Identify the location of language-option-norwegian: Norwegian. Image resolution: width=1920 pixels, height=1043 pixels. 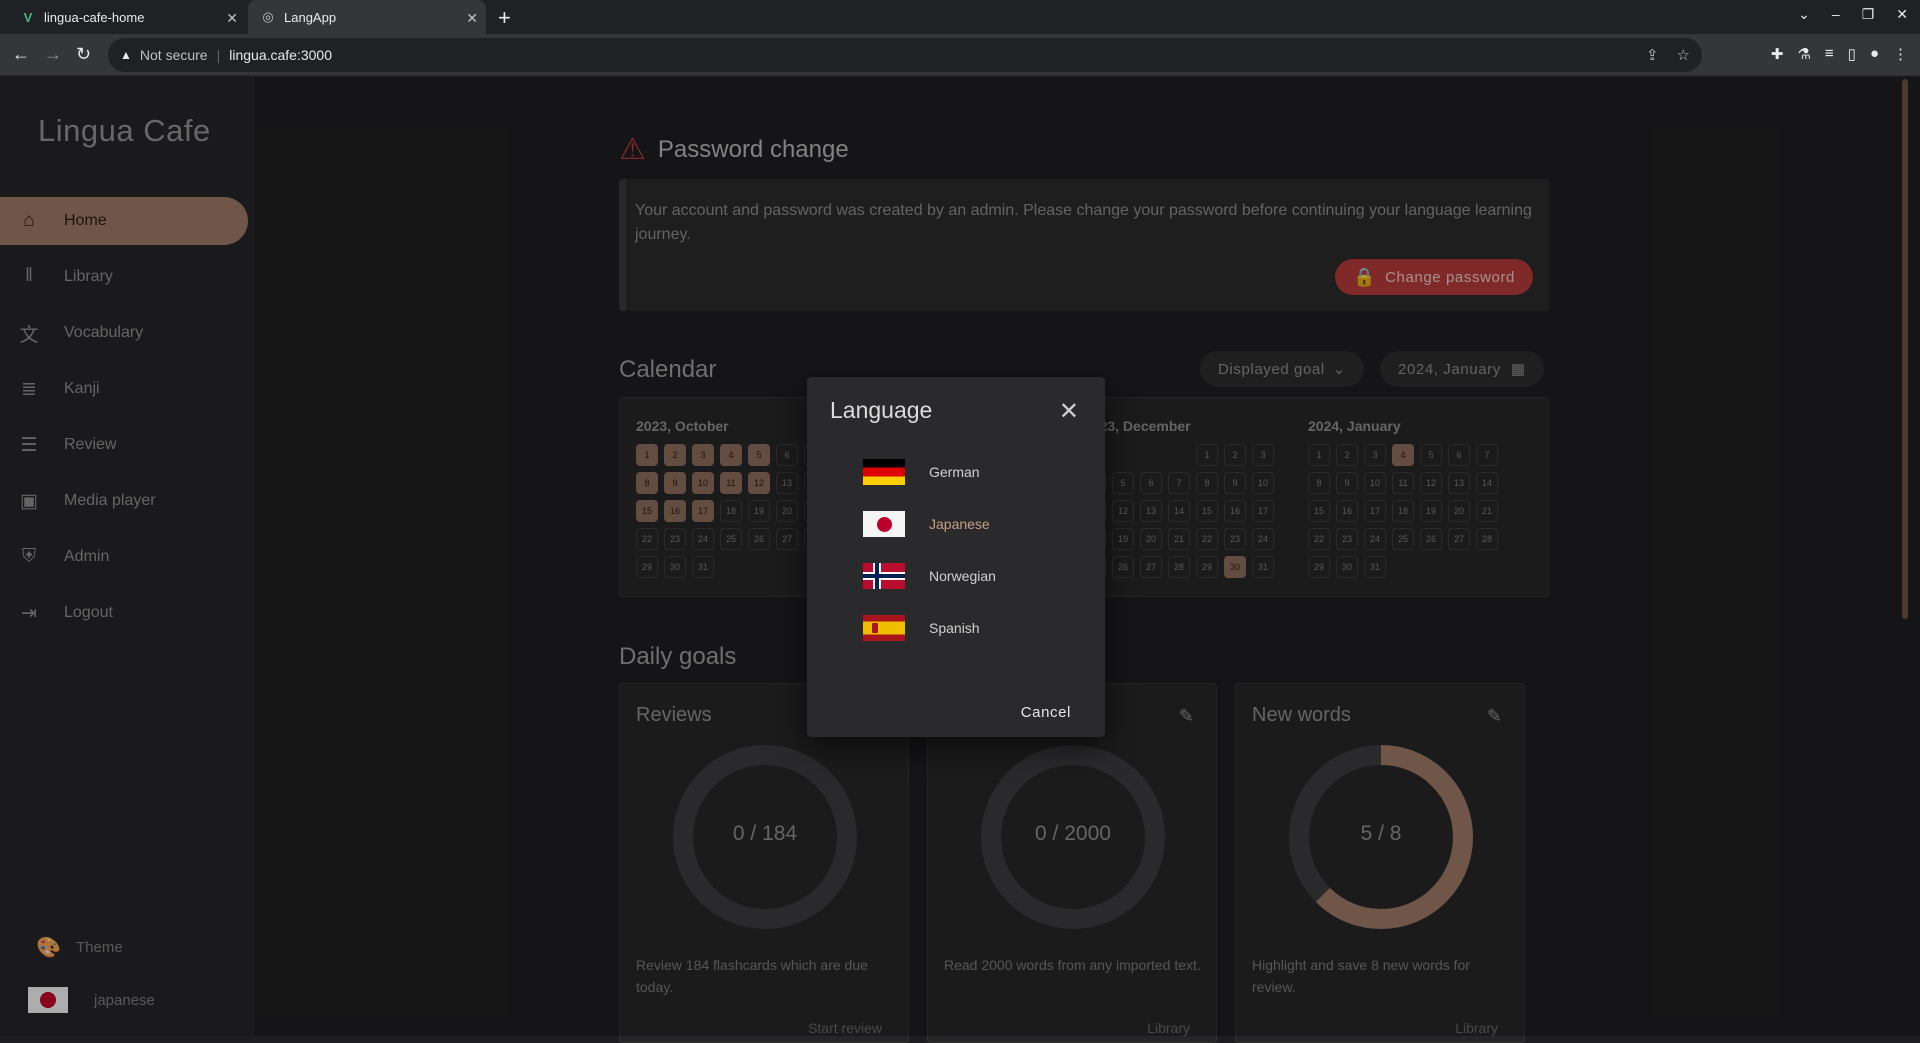
(929, 576).